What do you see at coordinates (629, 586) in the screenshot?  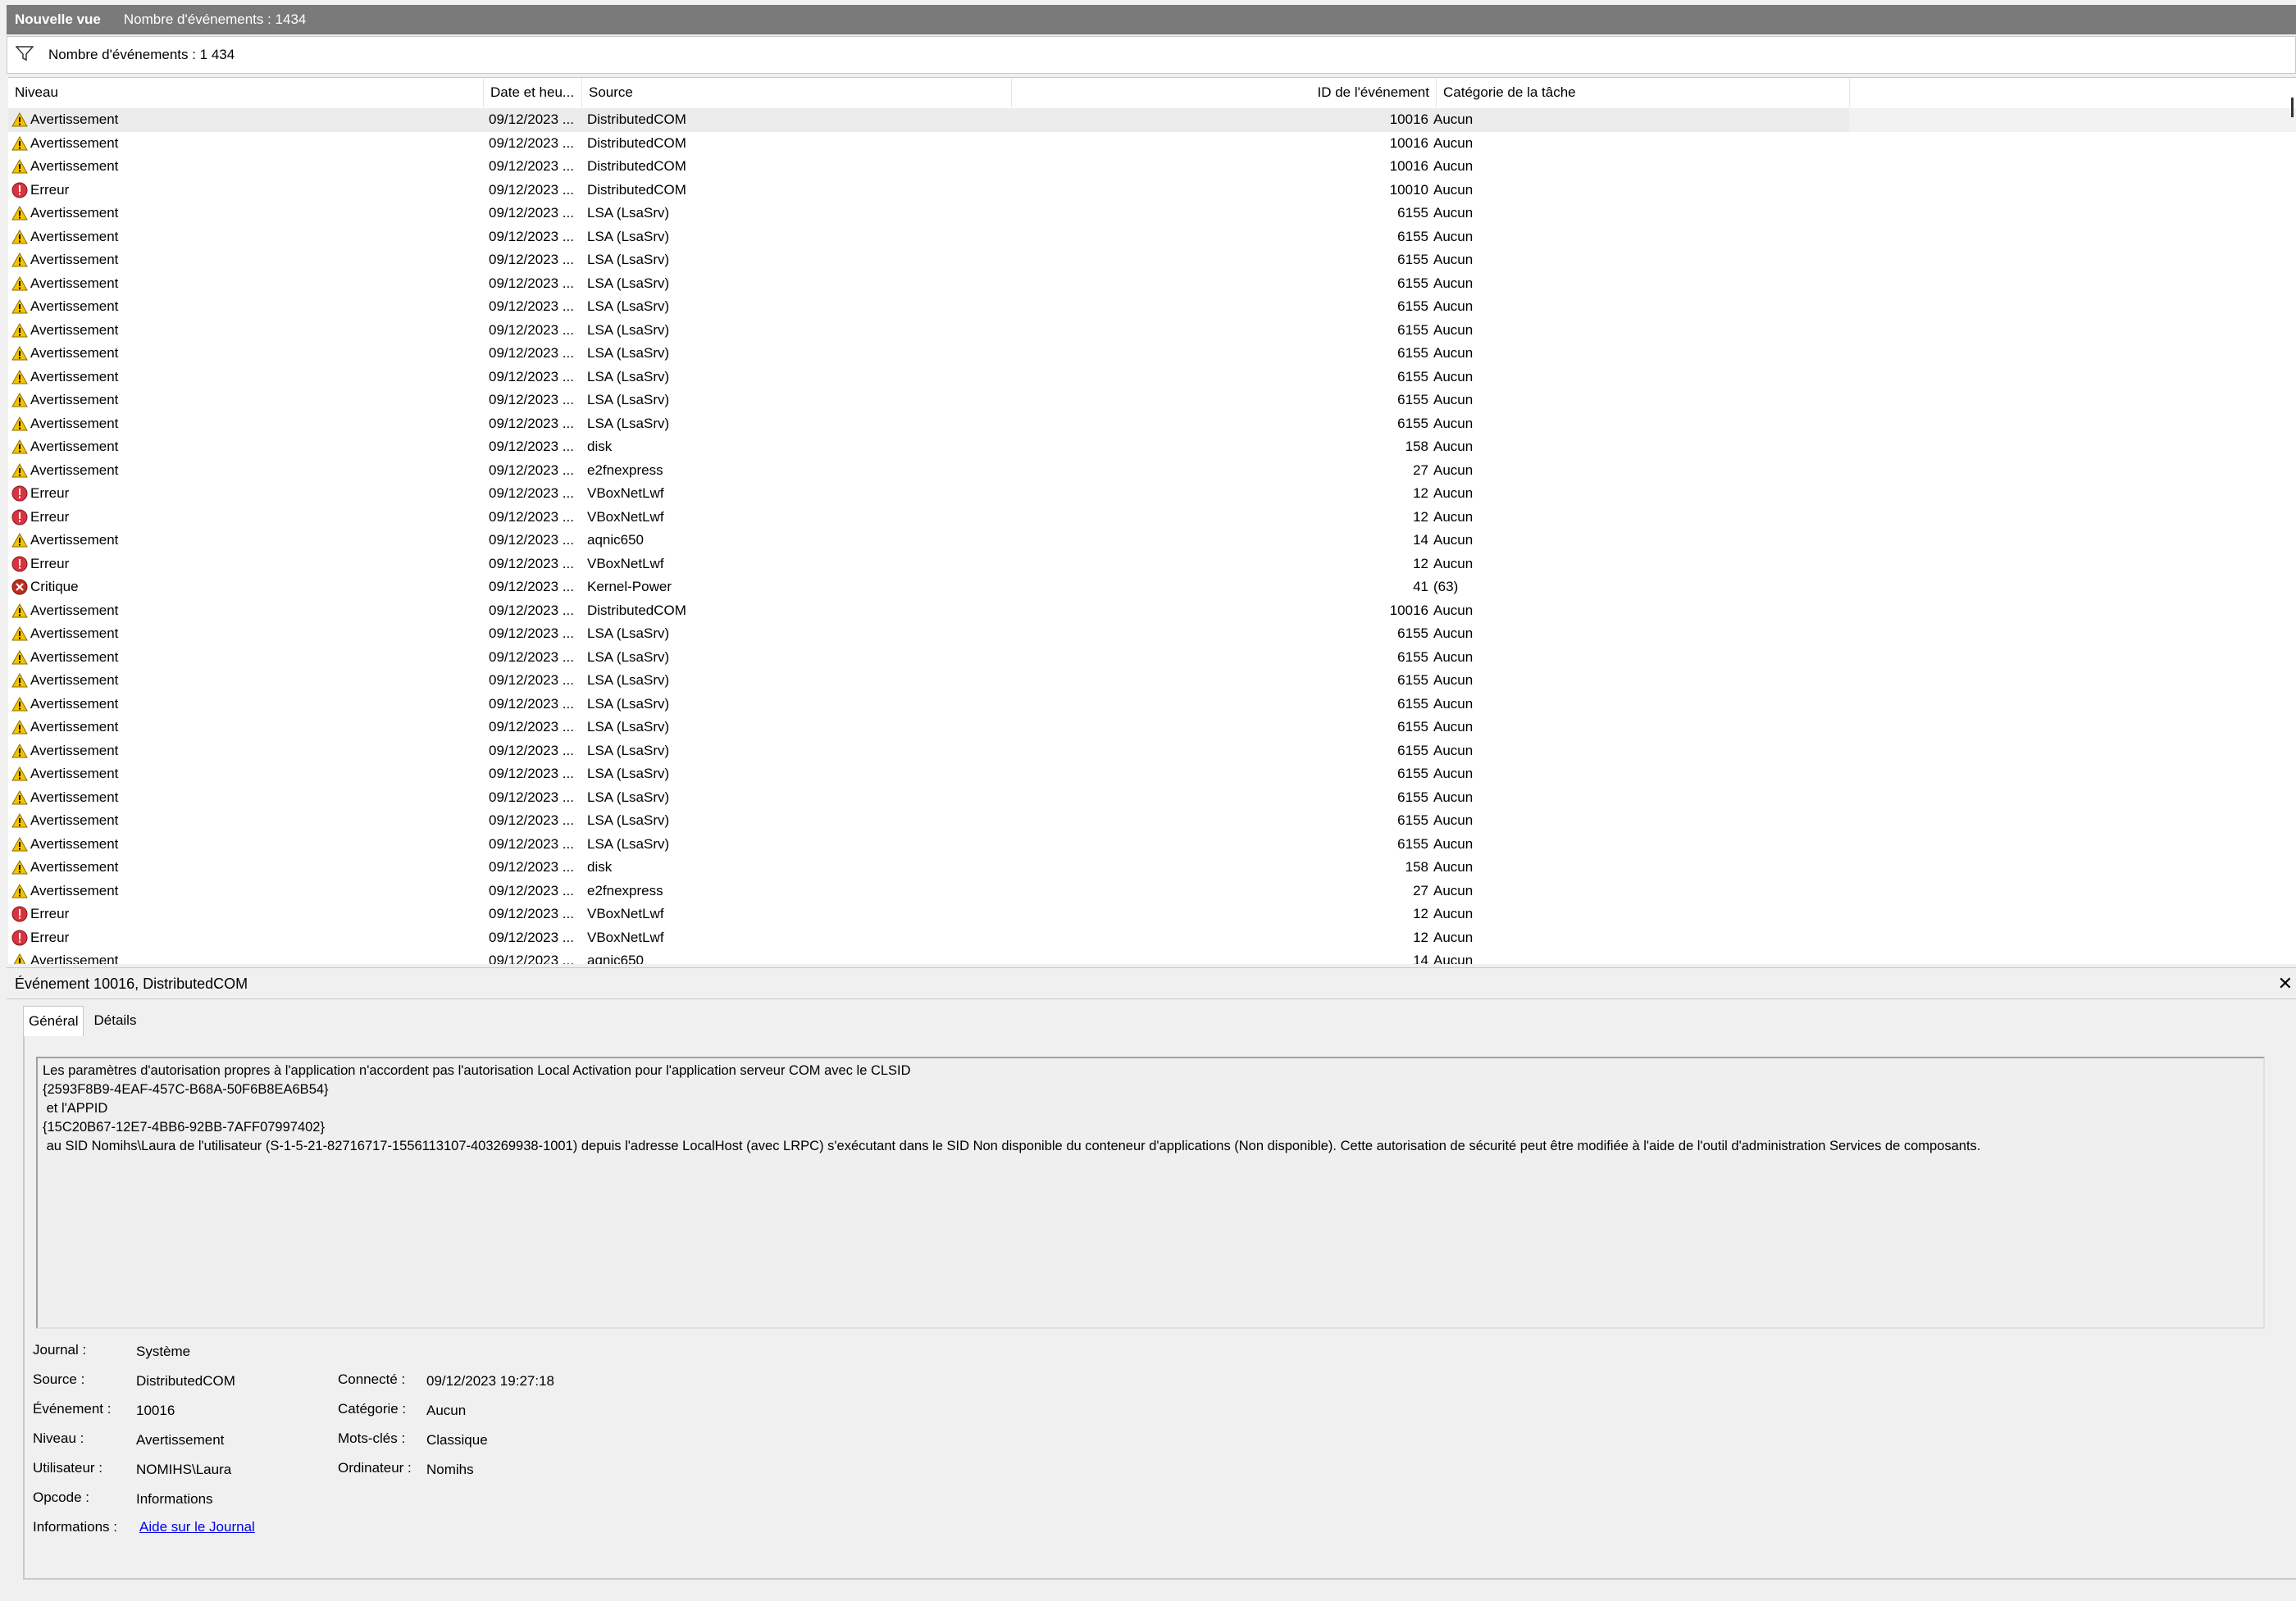 I see `cell-source: Kernel-Power` at bounding box center [629, 586].